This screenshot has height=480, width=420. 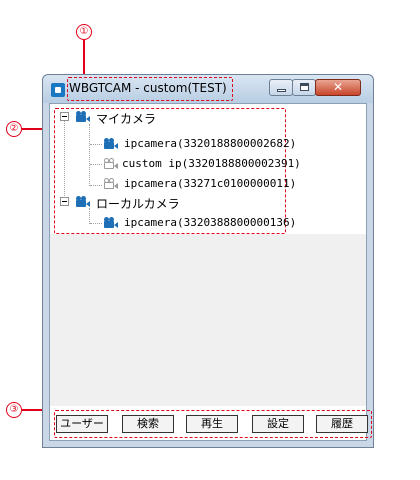 I want to click on maximize-button, so click(x=304, y=87).